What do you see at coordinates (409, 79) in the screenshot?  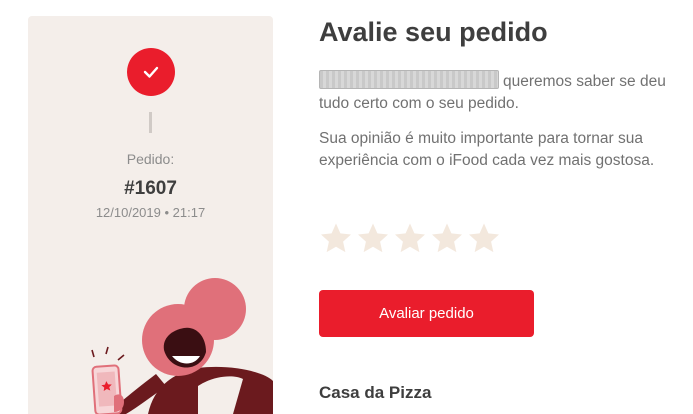 I see `redacted-customer-name` at bounding box center [409, 79].